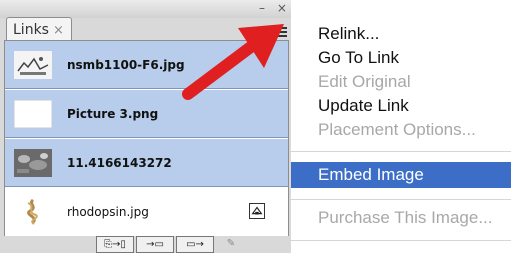  I want to click on links-toolbar: ⎘→▯ →▭ ▭→ ✎, so click(176, 244).